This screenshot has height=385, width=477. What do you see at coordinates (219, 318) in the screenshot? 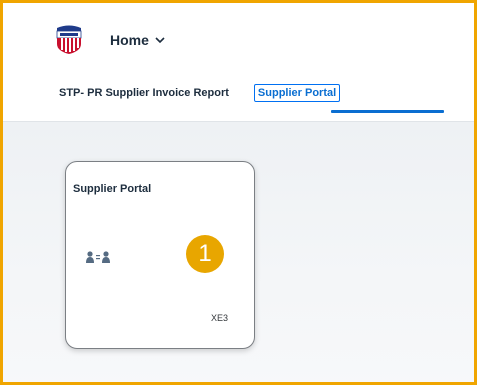
I see `tile-footer-label: XE3` at bounding box center [219, 318].